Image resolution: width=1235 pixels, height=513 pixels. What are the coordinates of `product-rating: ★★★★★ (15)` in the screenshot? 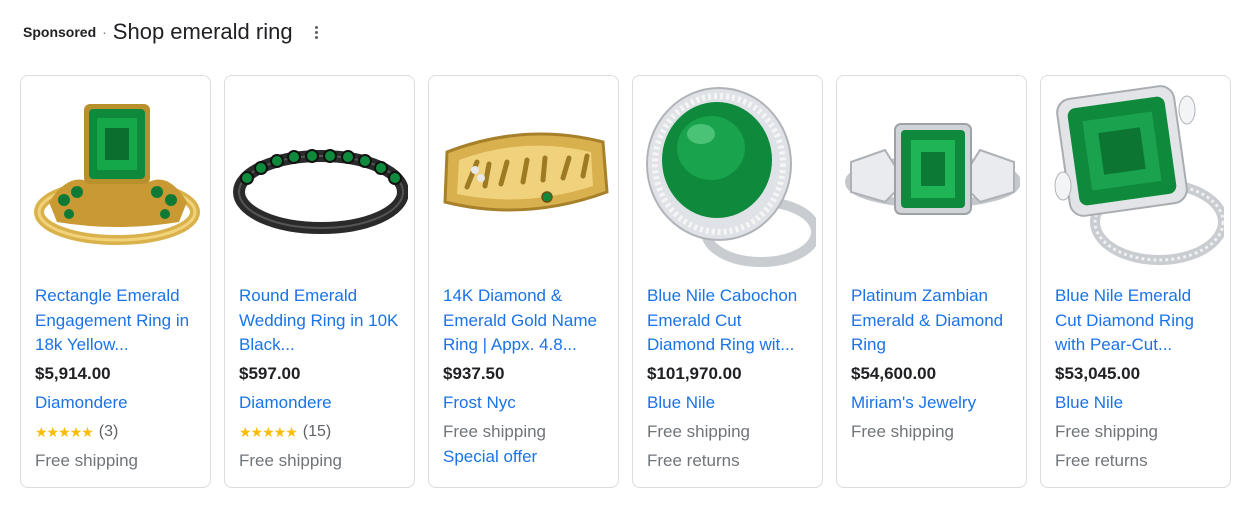 It's located at (322, 432).